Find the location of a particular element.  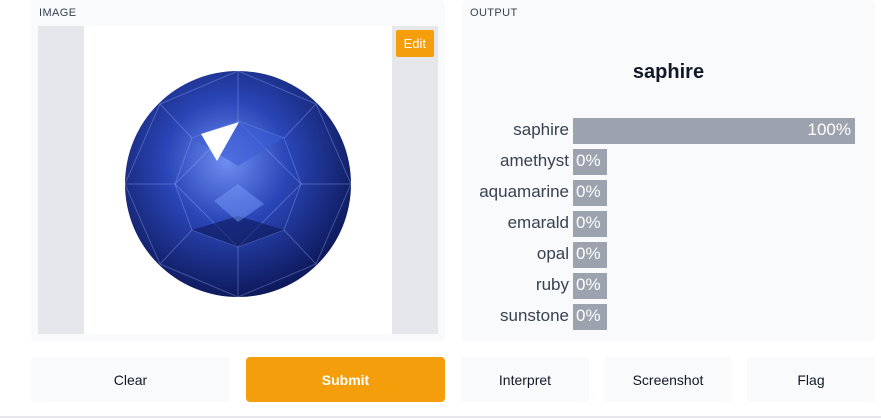

confidence-row: opal 0% is located at coordinates (668, 255).